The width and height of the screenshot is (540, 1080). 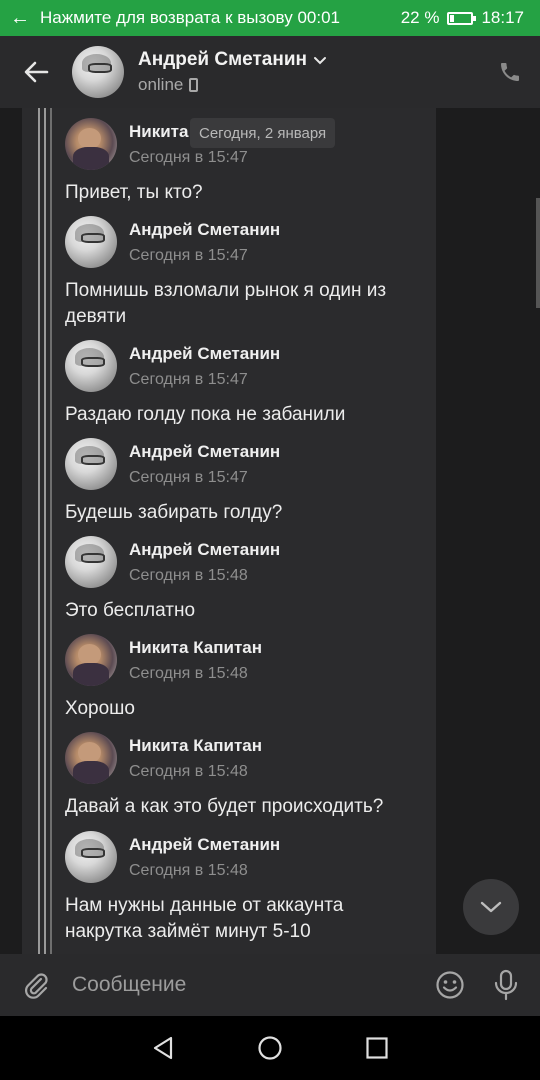 I want to click on attach-button, so click(x=36, y=985).